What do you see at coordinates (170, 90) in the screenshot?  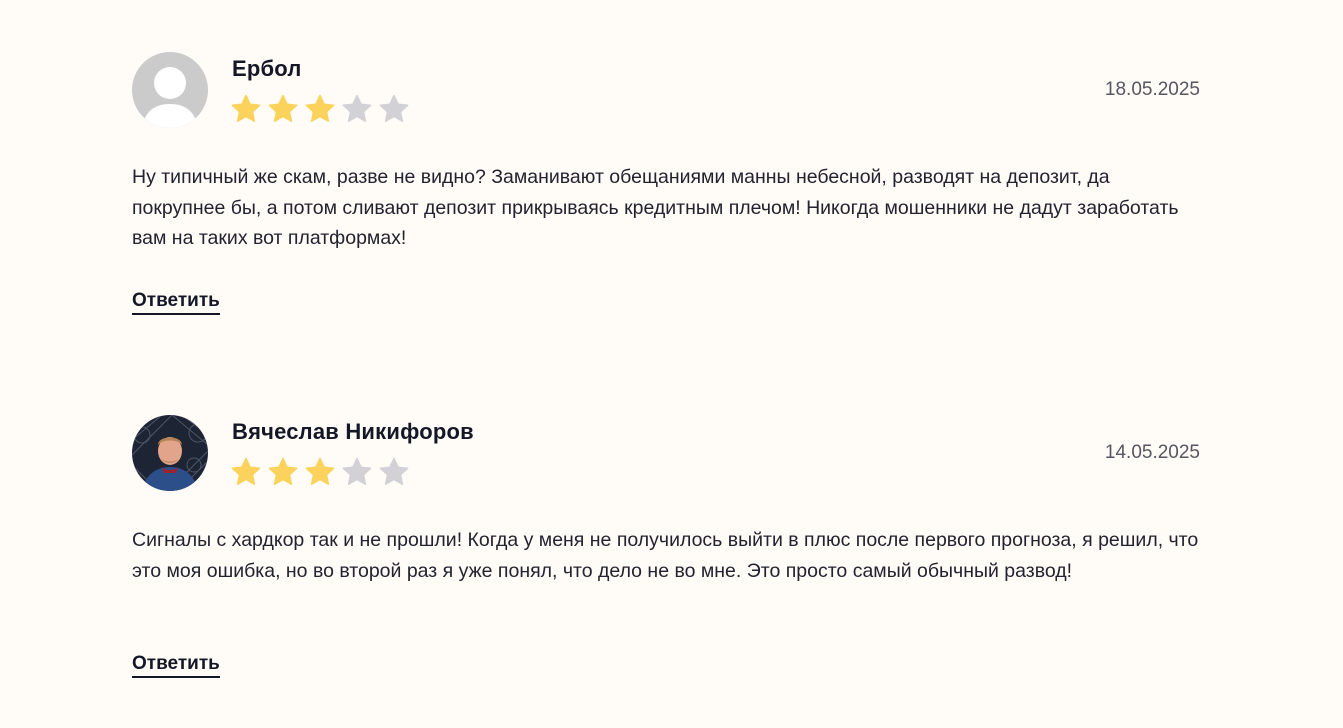 I see `default-avatar-icon` at bounding box center [170, 90].